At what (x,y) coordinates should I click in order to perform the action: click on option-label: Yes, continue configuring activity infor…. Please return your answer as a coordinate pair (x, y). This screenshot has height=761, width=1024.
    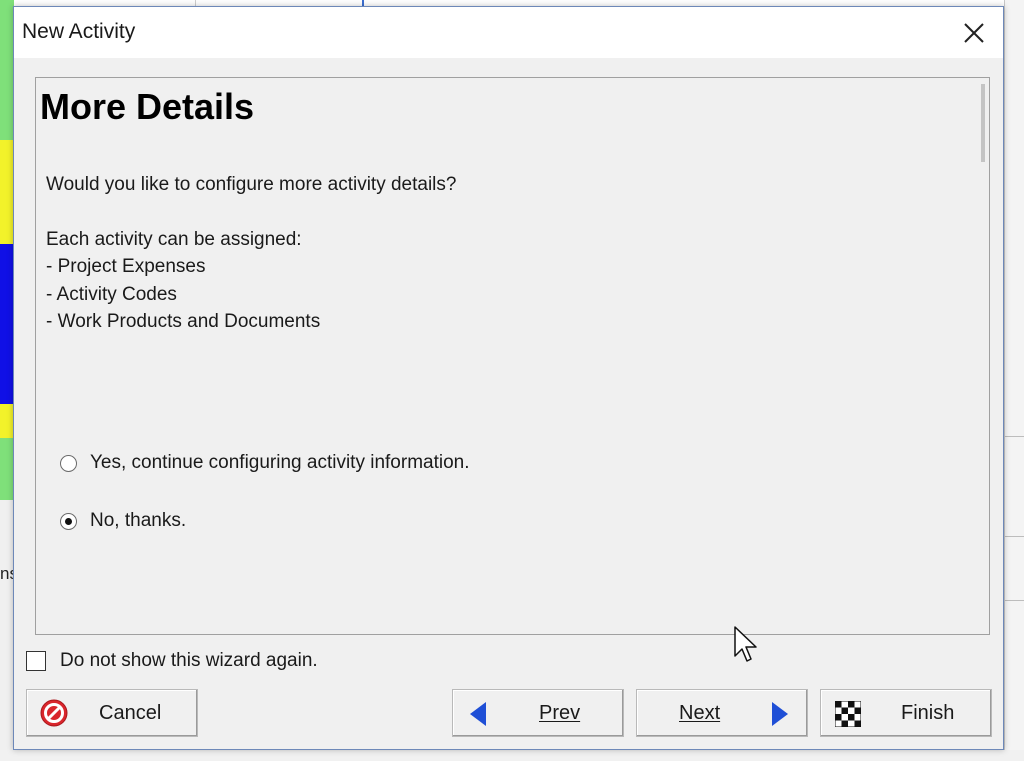
    Looking at the image, I should click on (280, 462).